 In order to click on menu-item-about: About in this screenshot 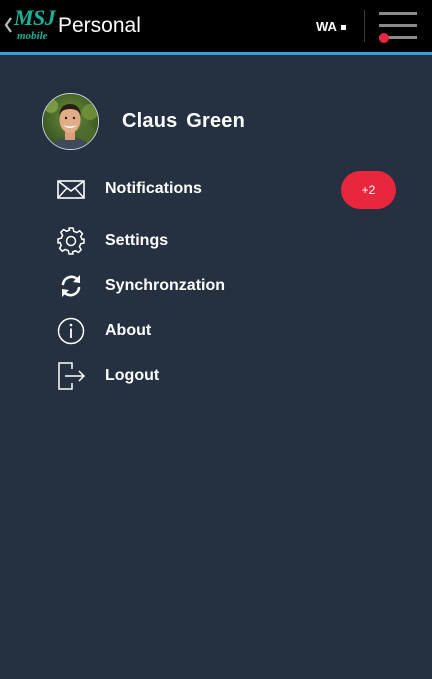, I will do `click(225, 331)`.